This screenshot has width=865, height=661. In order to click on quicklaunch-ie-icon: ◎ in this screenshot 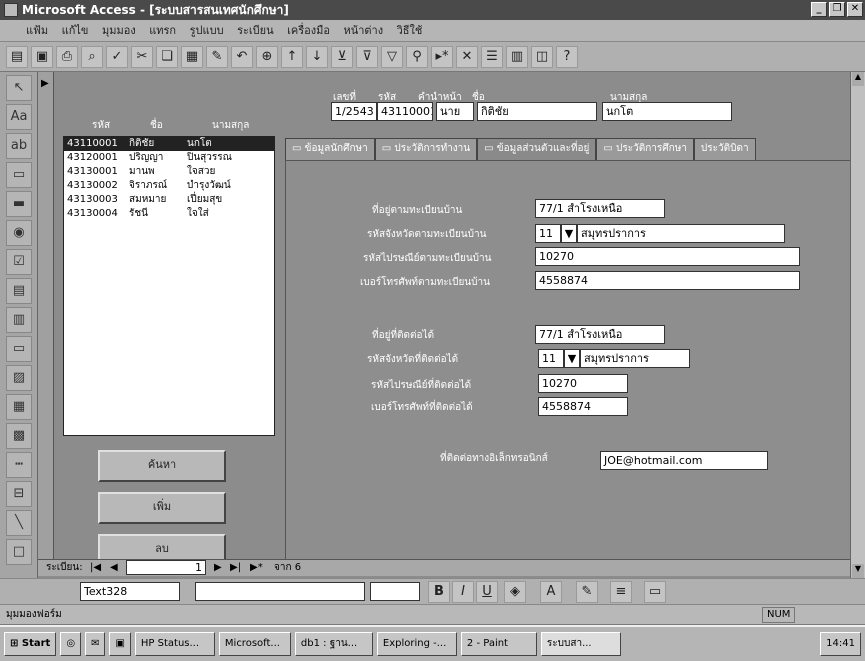, I will do `click(71, 644)`.